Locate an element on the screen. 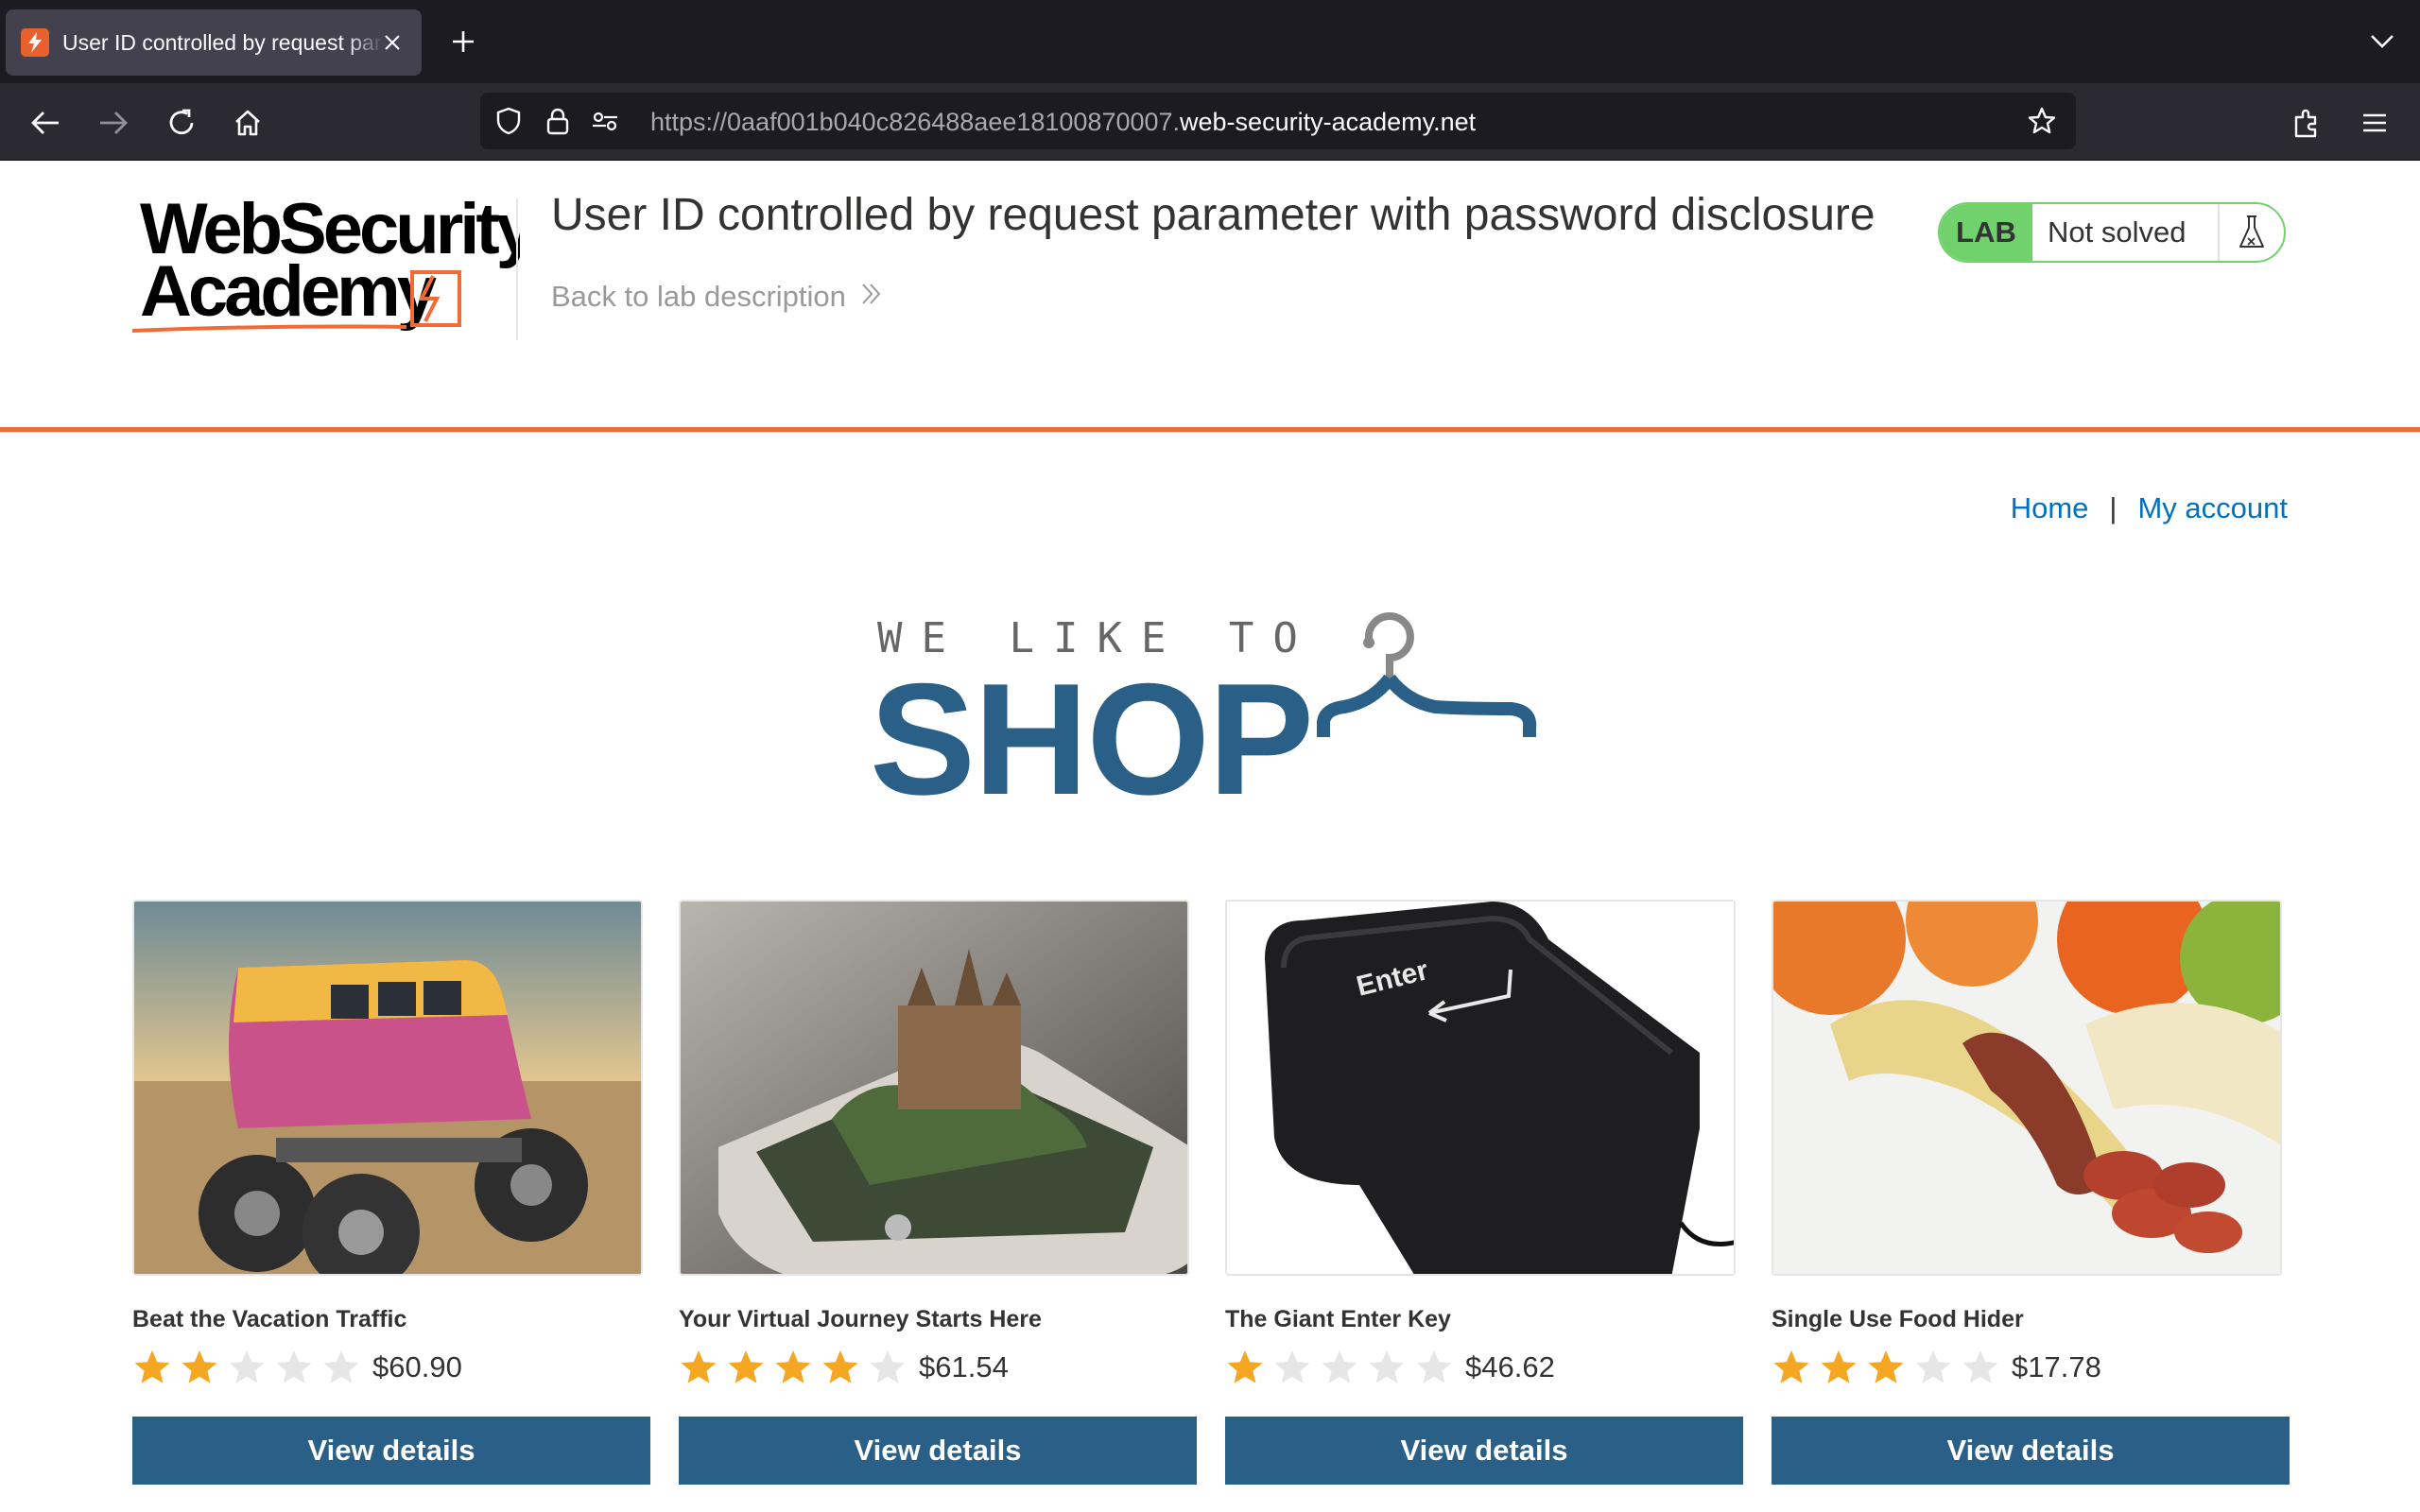  extensions-icon is located at coordinates (2306, 123).